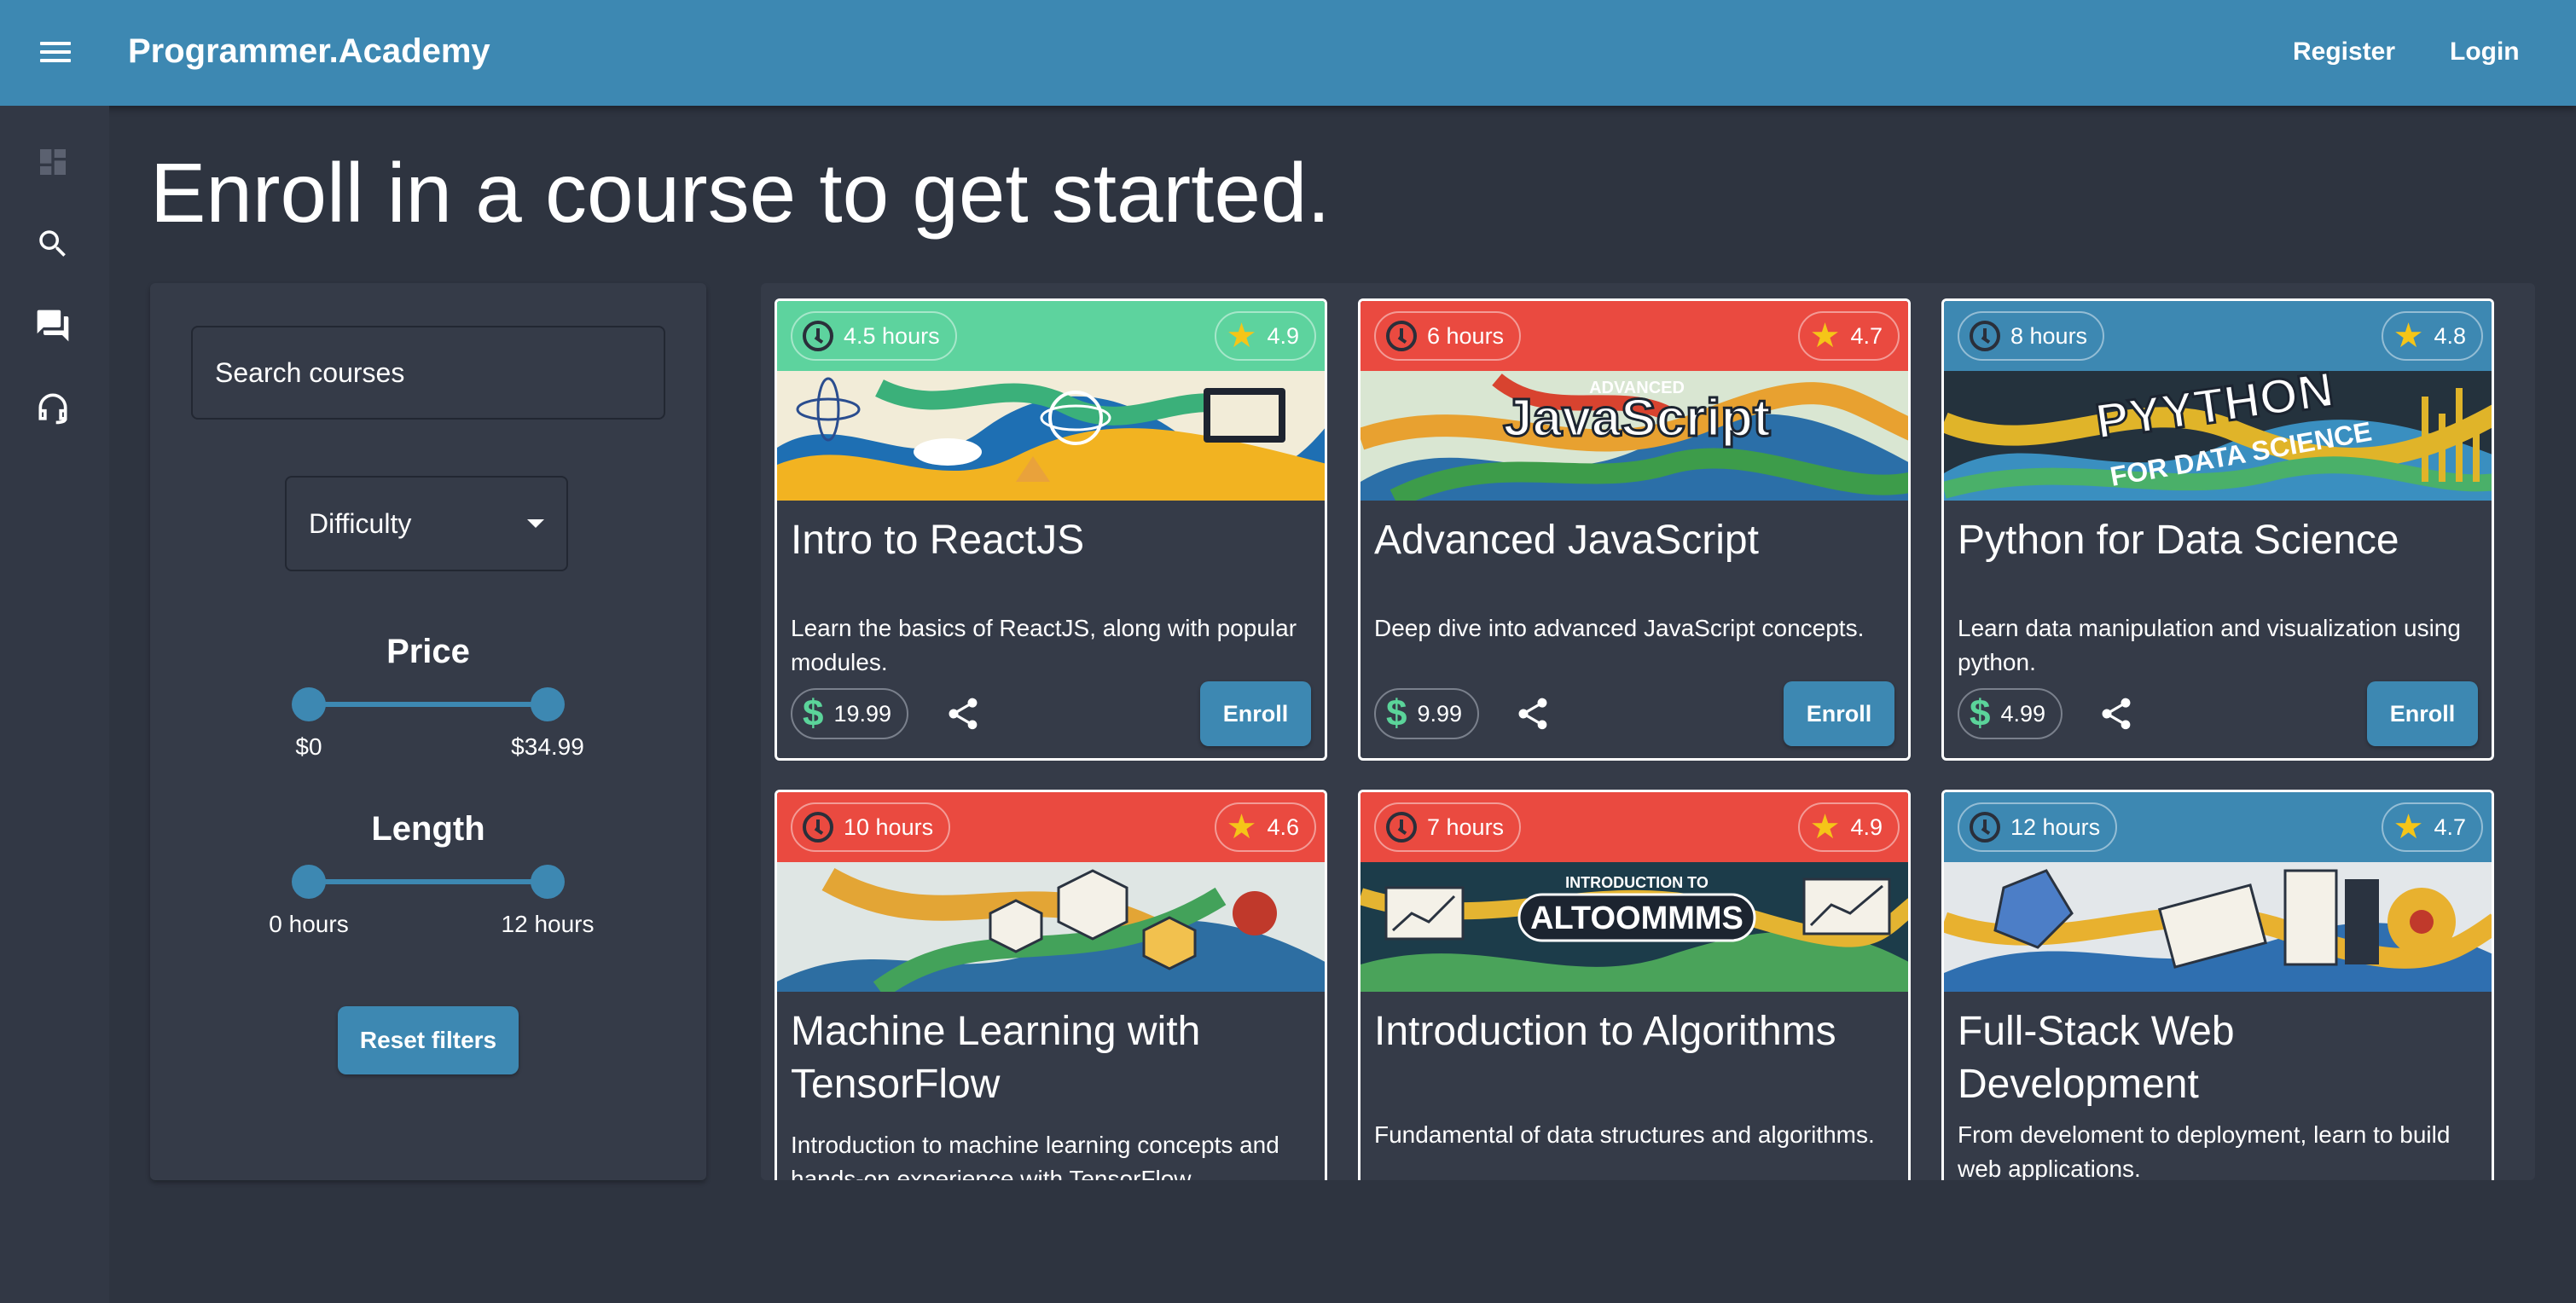  I want to click on length-range-slider, so click(428, 882).